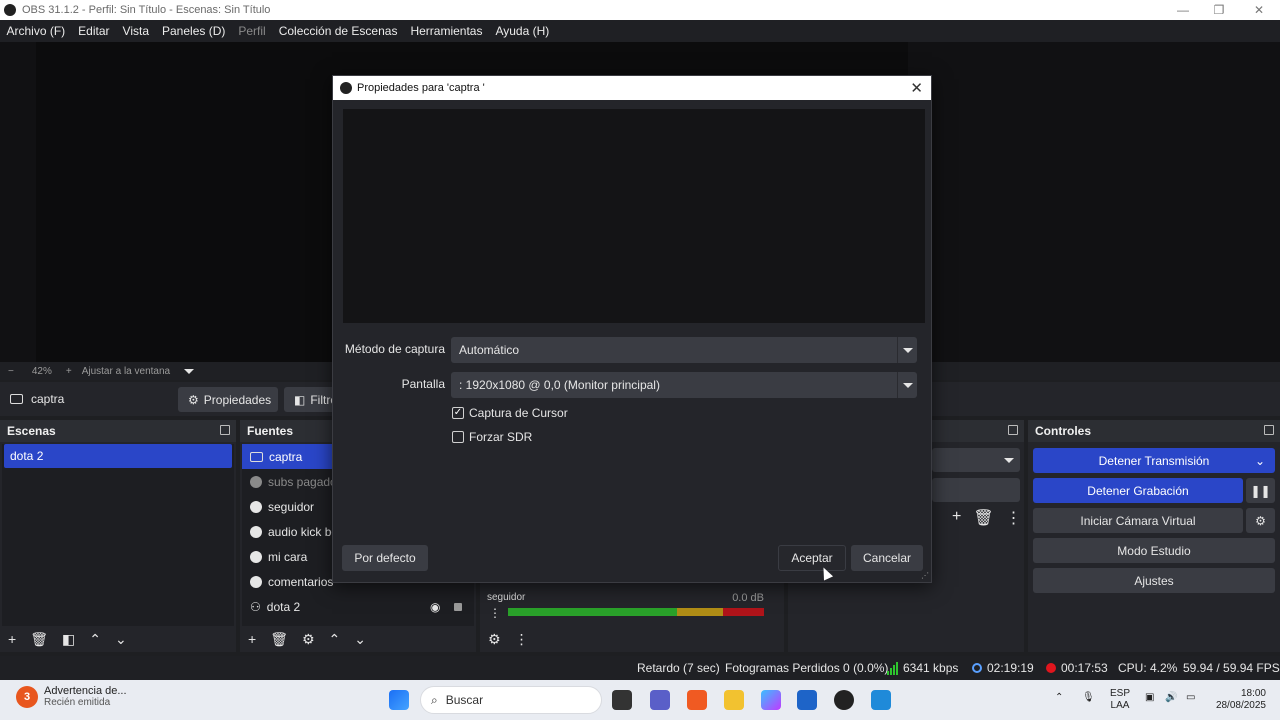  What do you see at coordinates (1231, 668) in the screenshot?
I see `fps-status: 59.94 / 59.94 FPS` at bounding box center [1231, 668].